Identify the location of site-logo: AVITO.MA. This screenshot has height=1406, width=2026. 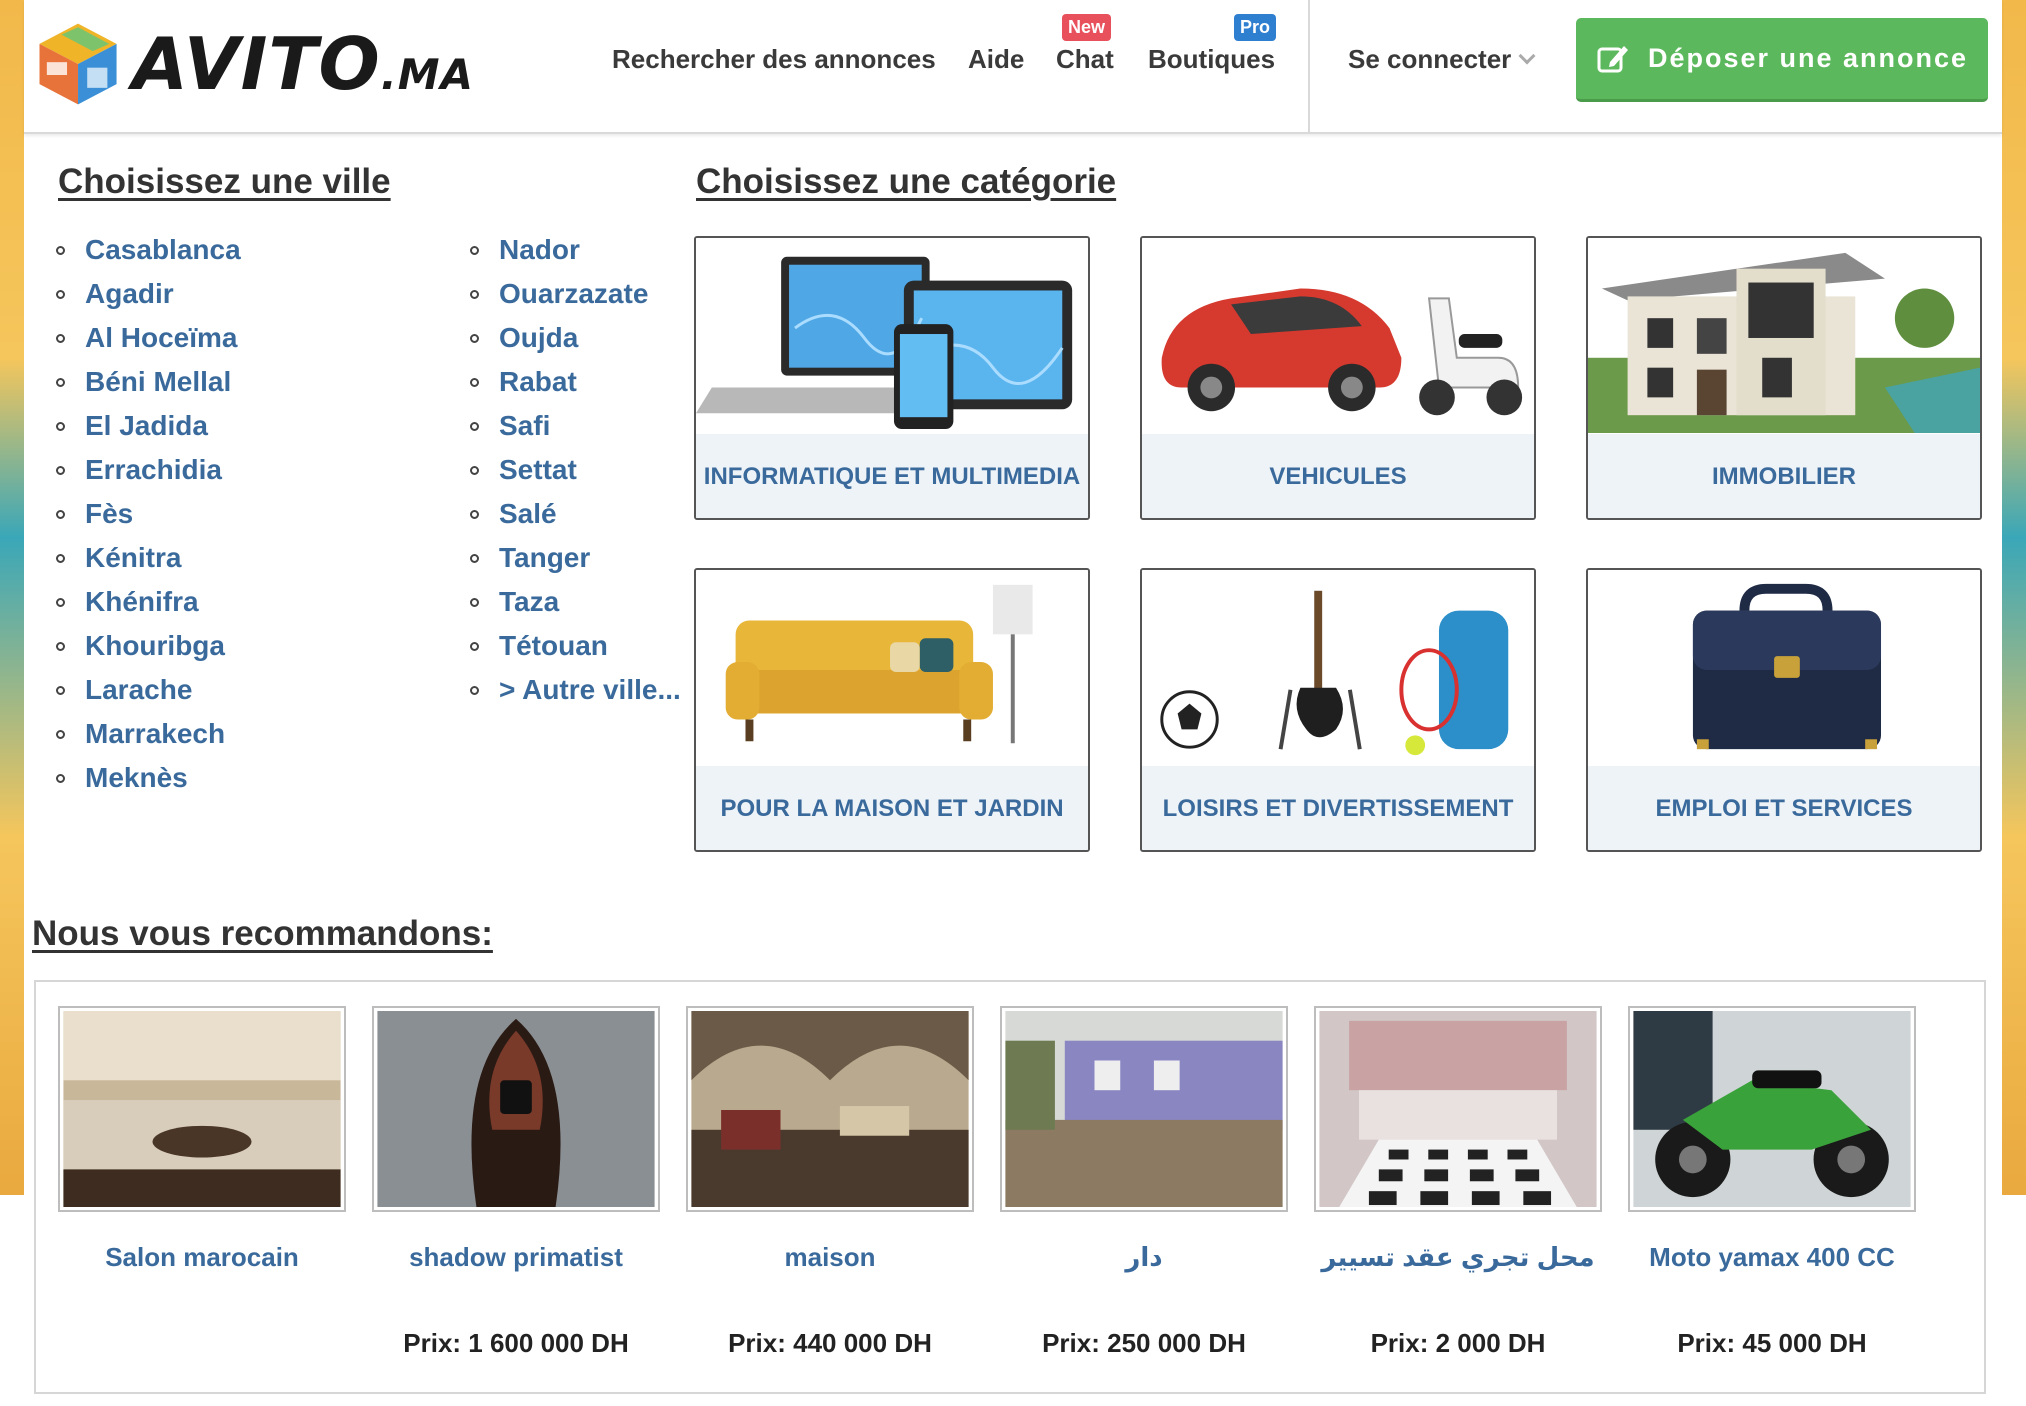
(254, 64).